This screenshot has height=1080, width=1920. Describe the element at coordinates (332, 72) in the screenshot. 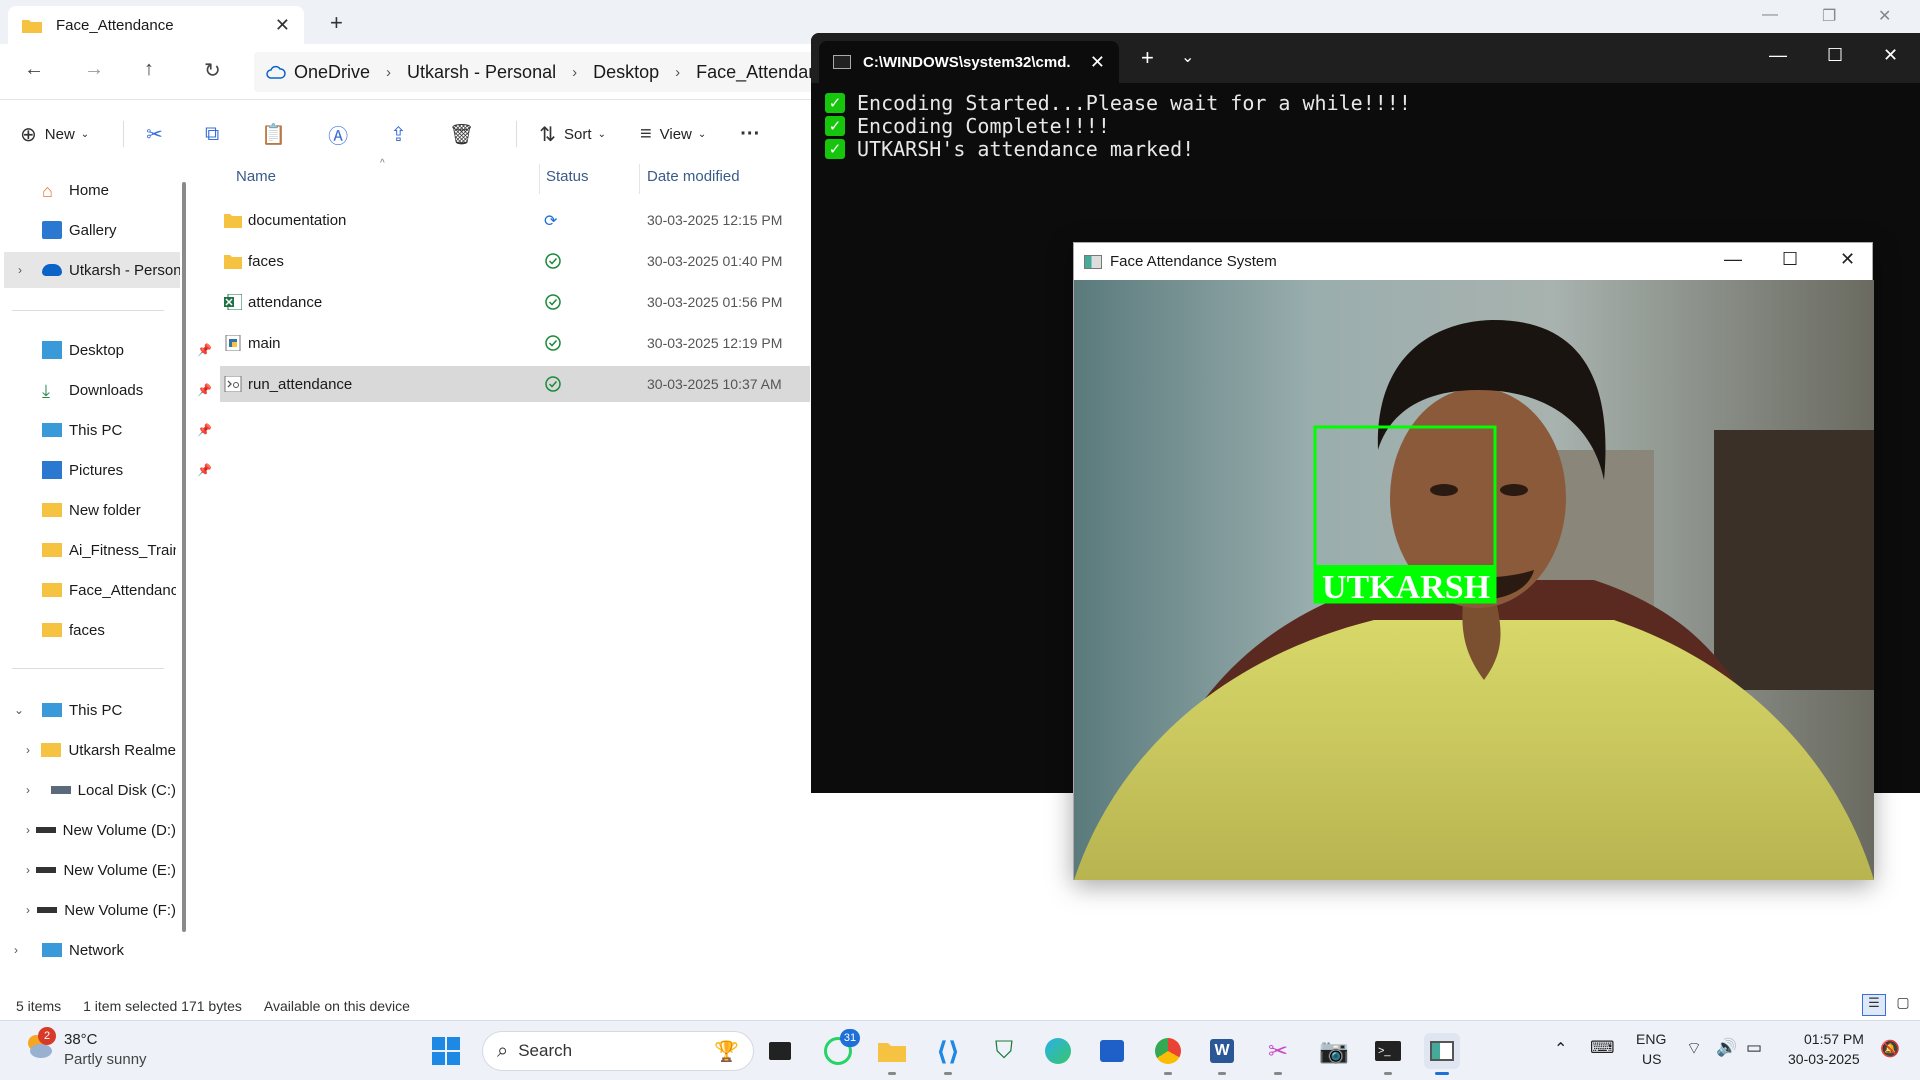

I see `breadcrumb-onedrive: OneDrive` at that location.